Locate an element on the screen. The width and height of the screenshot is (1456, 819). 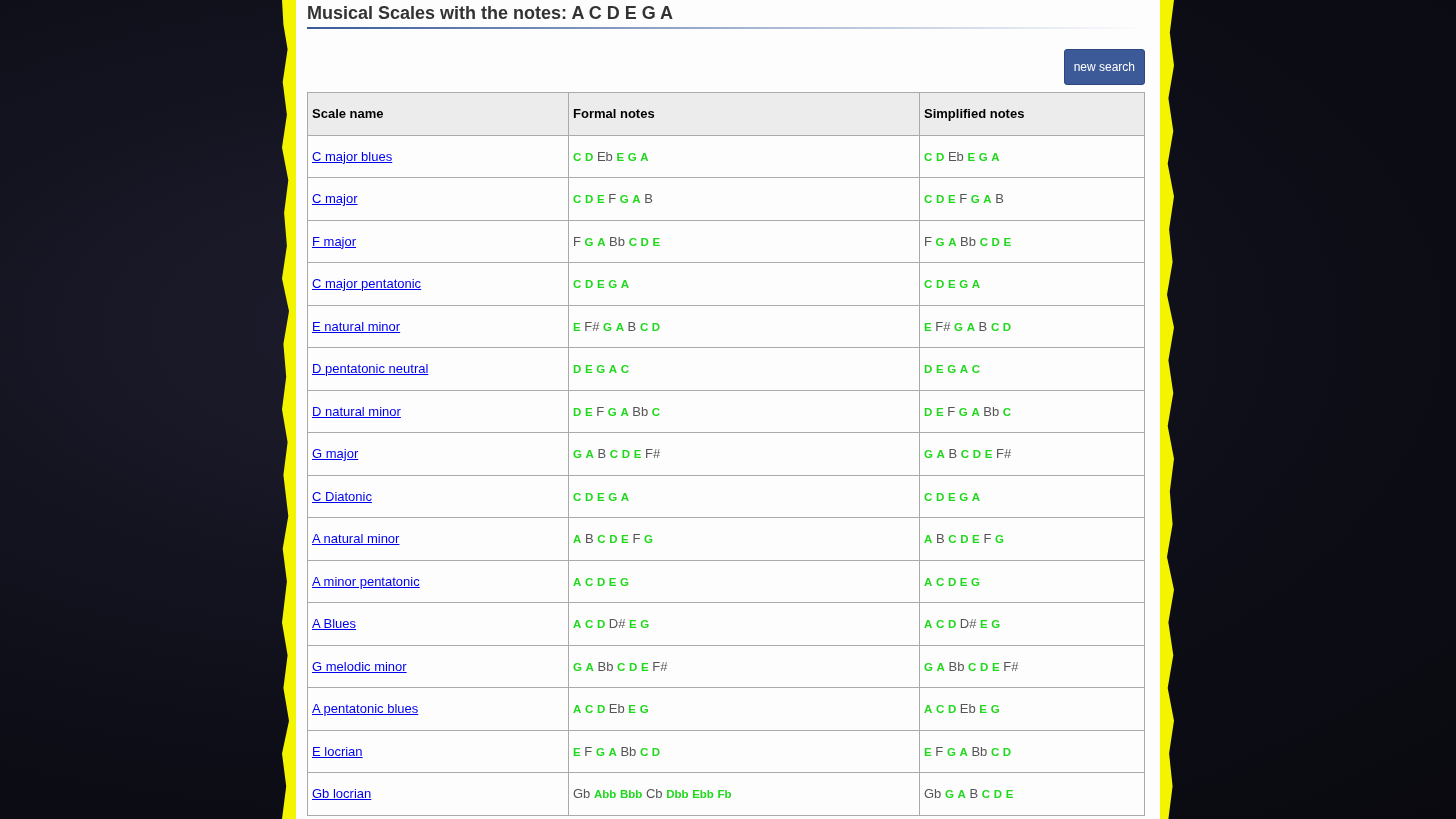
note: Cb is located at coordinates (654, 794).